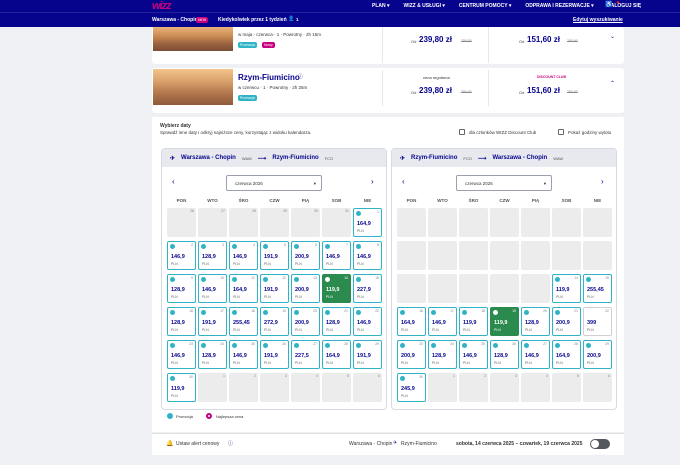 The image size is (680, 465). Describe the element at coordinates (442, 321) in the screenshot. I see `calendar-day: 17 146,9 PLN` at that location.